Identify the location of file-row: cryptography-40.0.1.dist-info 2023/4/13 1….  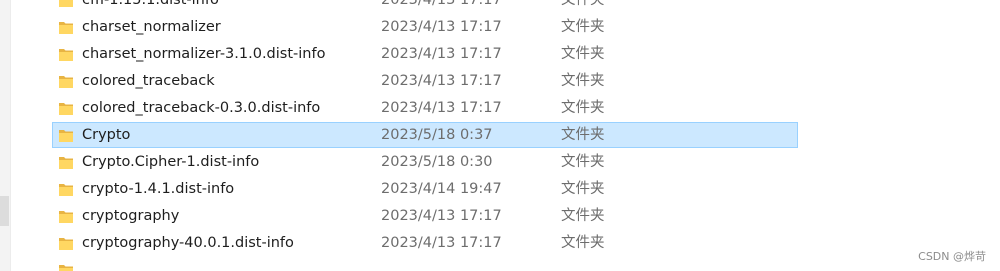
(500, 243).